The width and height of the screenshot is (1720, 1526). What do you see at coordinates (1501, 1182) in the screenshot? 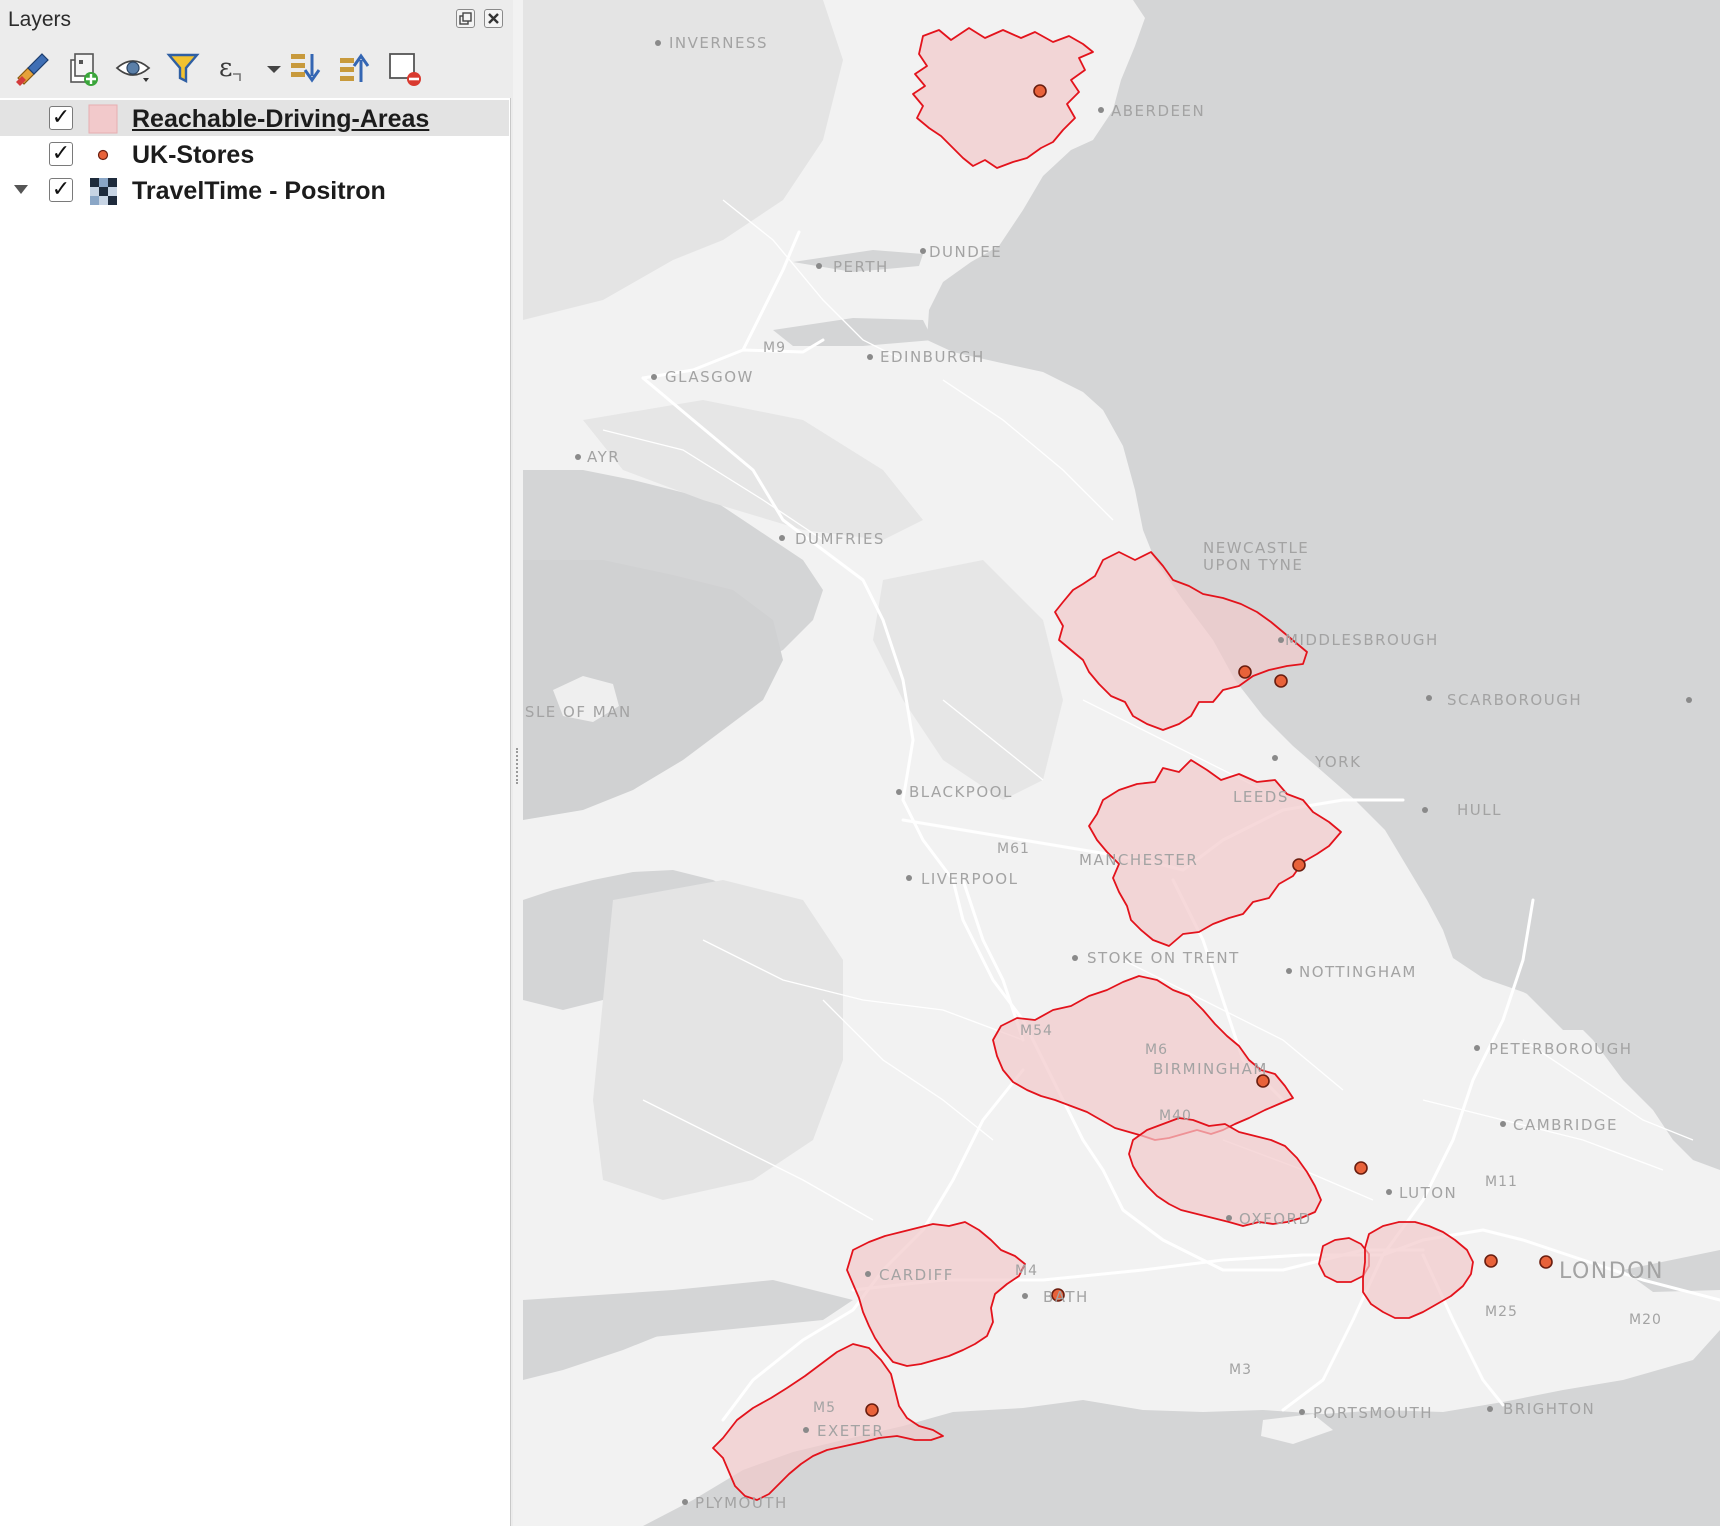
I see `road-label: M11` at bounding box center [1501, 1182].